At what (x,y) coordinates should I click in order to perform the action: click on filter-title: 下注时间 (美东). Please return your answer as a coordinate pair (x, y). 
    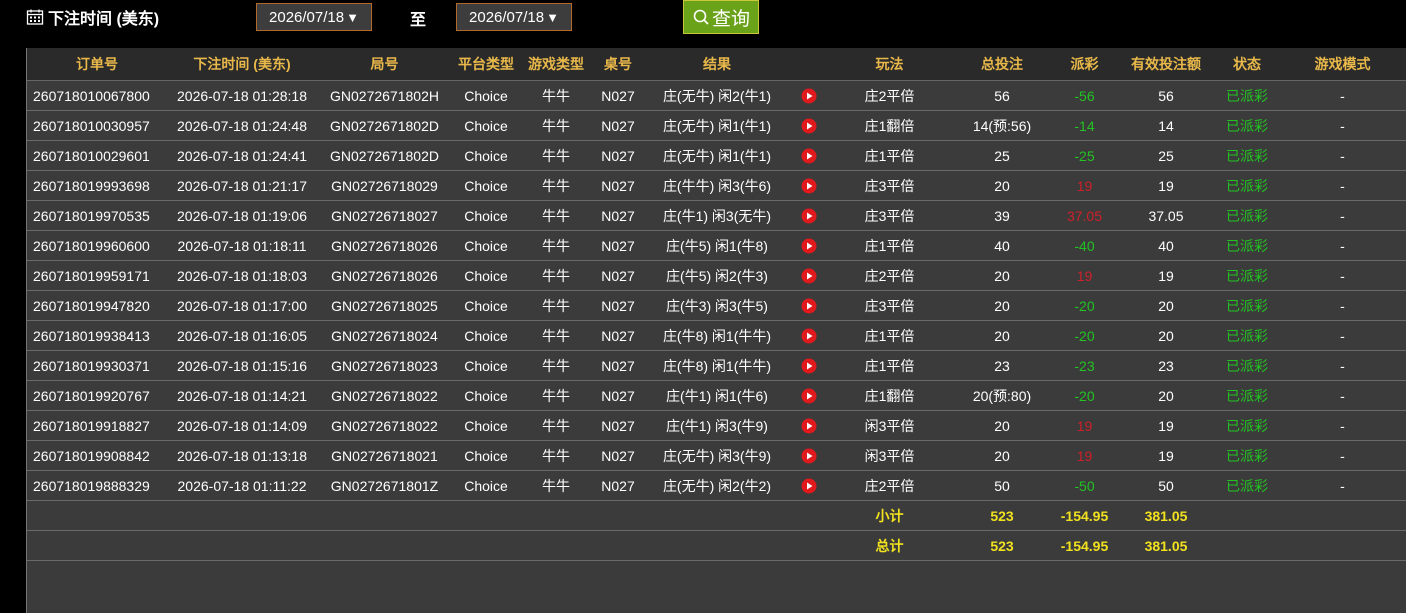
    Looking at the image, I should click on (92, 17).